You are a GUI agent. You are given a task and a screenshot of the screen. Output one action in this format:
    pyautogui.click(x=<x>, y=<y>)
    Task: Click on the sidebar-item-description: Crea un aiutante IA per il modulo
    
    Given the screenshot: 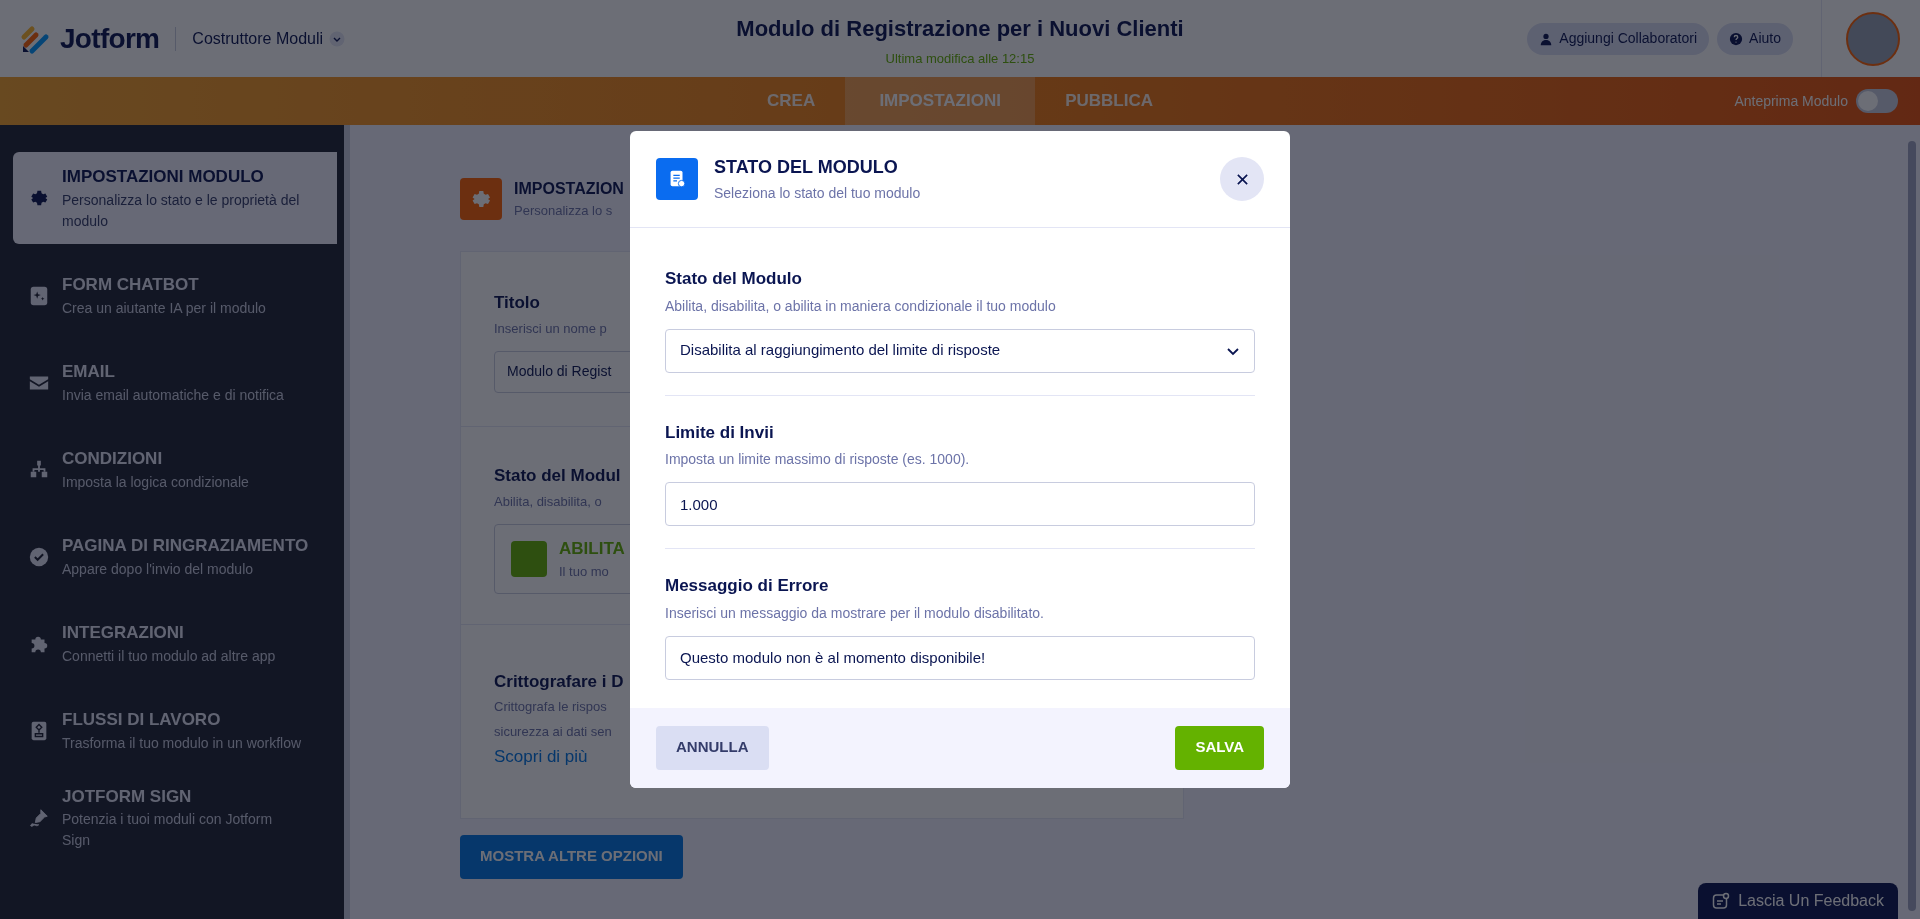 What is the action you would take?
    pyautogui.click(x=164, y=308)
    